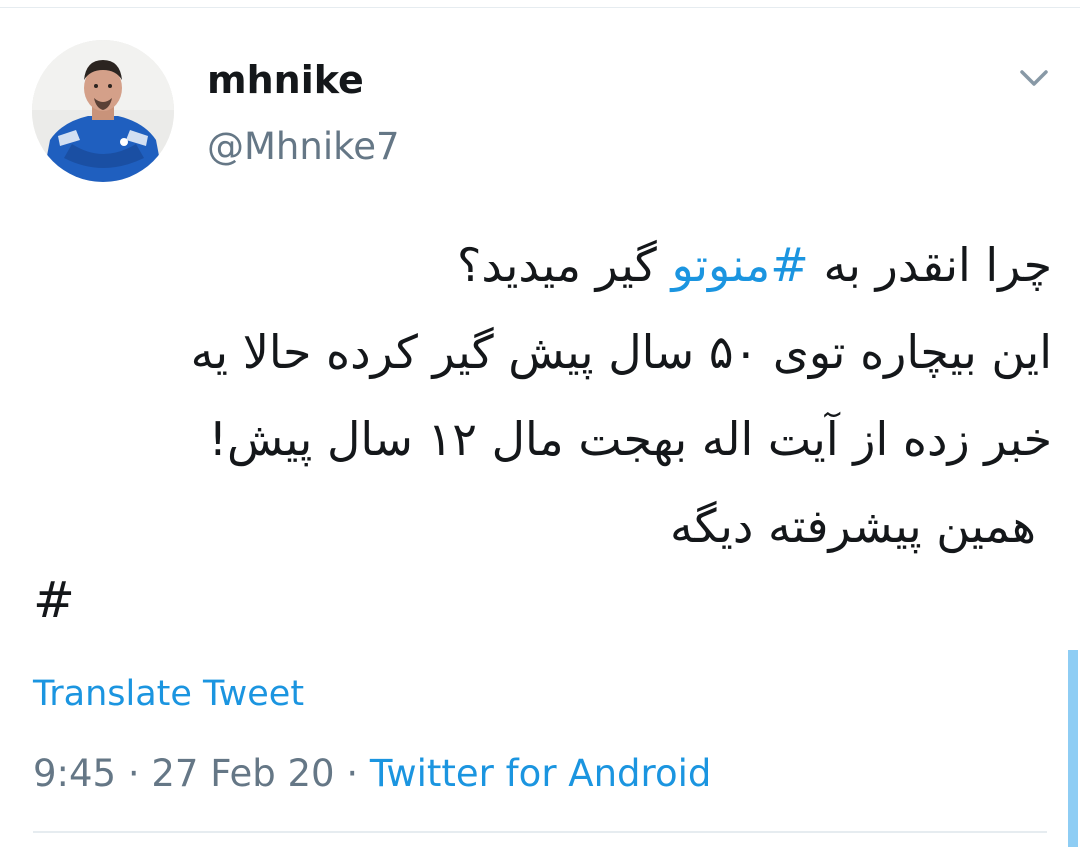 The width and height of the screenshot is (1080, 847). What do you see at coordinates (853, 526) in the screenshot?
I see `tweet-line: همین پیشرفته دیگه` at bounding box center [853, 526].